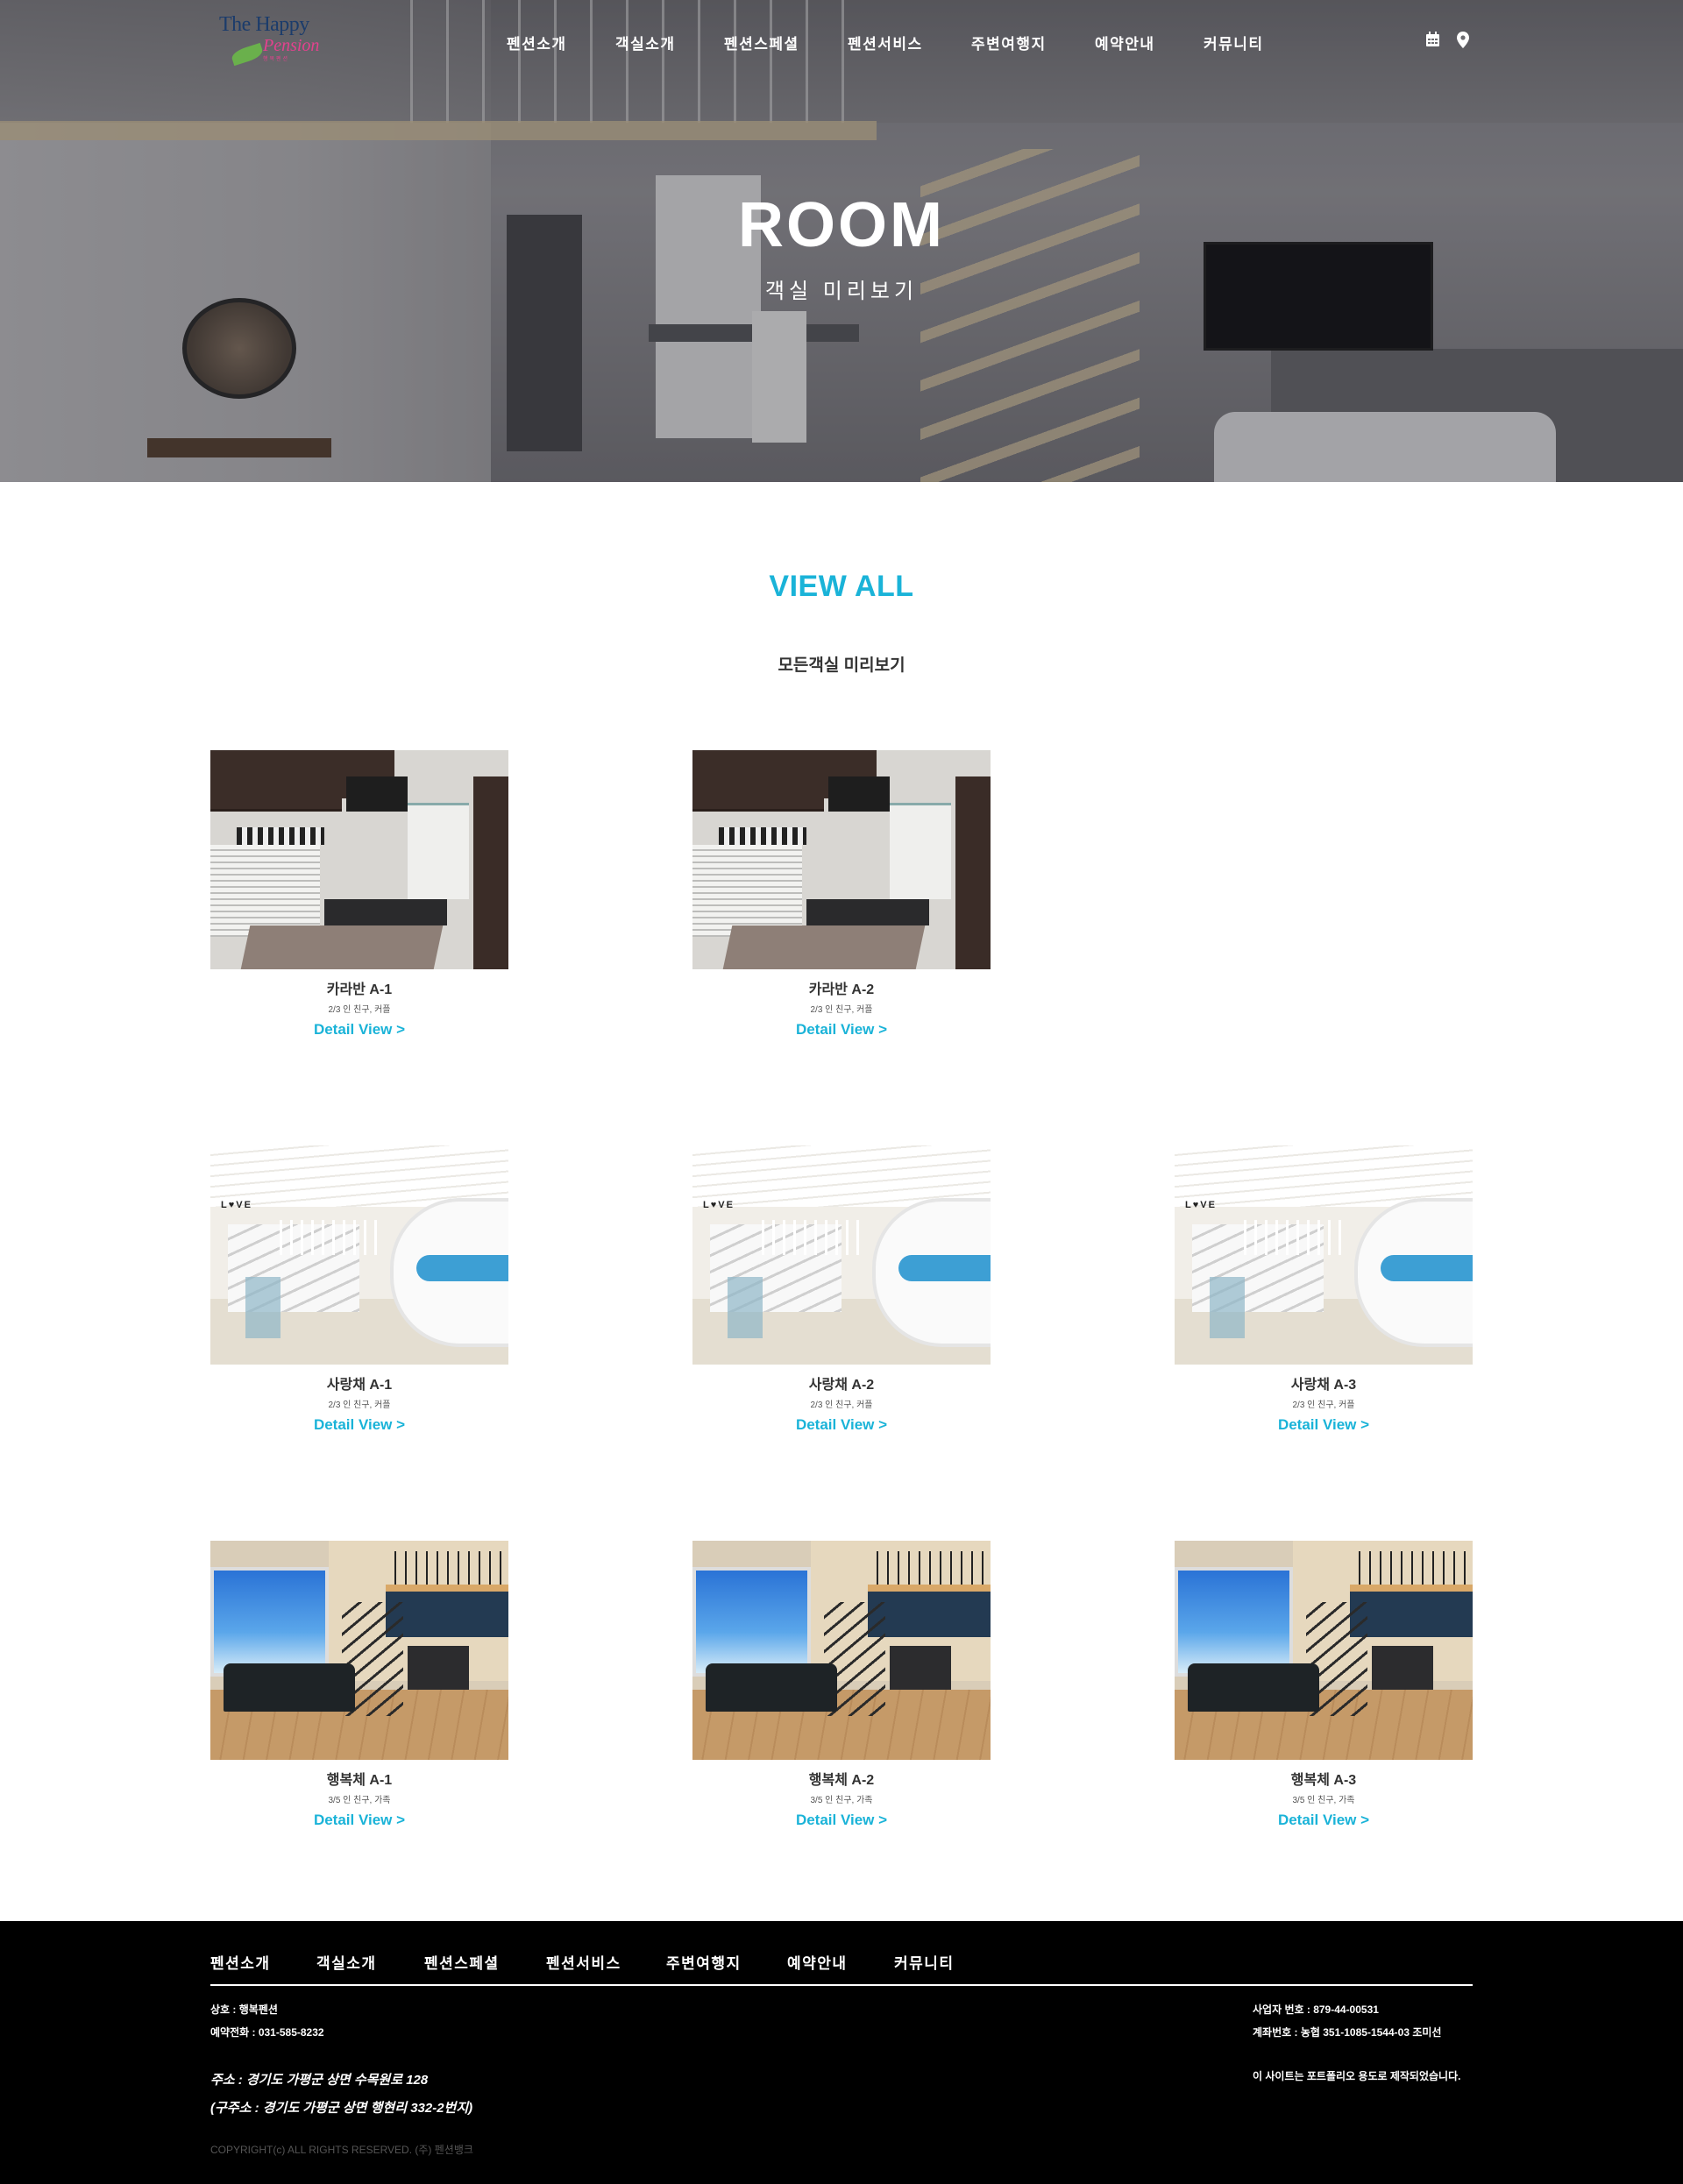 This screenshot has width=1683, height=2184. Describe the element at coordinates (841, 990) in the screenshot. I see `room-name: 카라반 A-2` at that location.